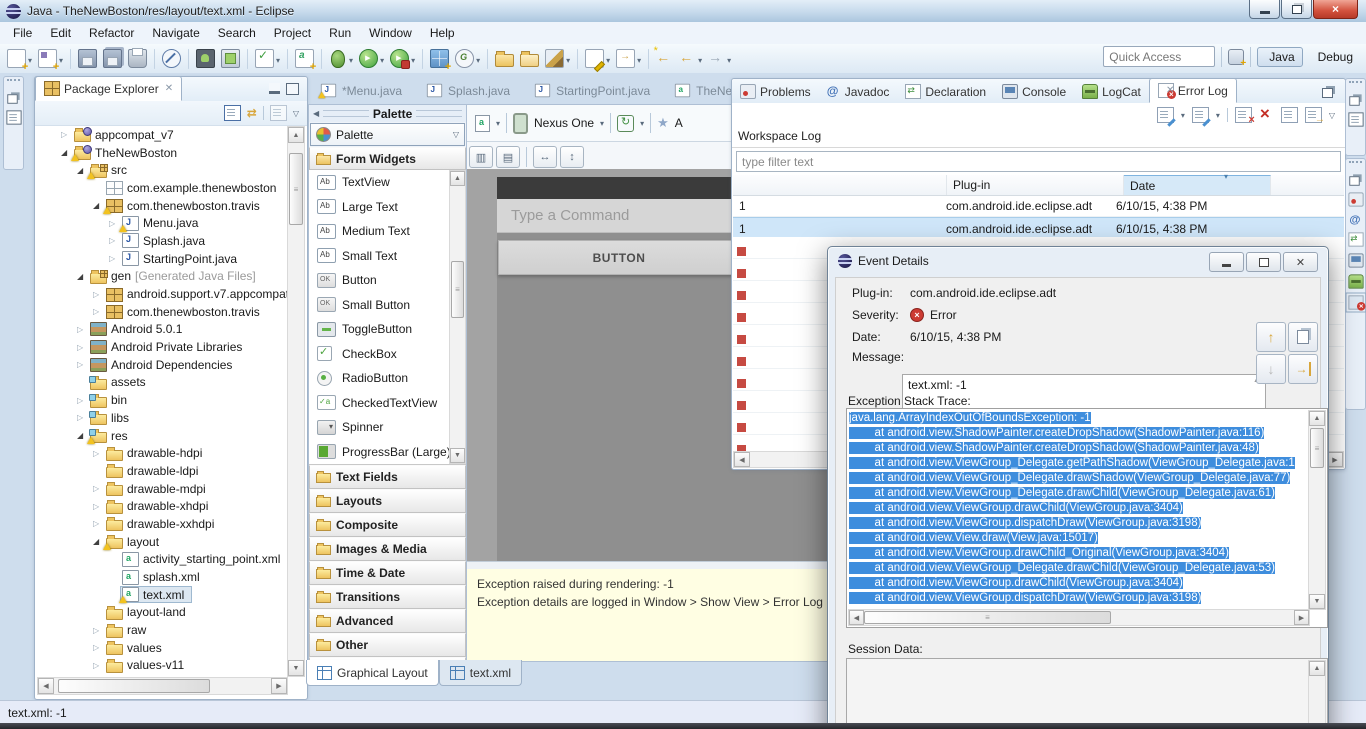  Describe the element at coordinates (162, 648) in the screenshot. I see `tree-item: values` at that location.